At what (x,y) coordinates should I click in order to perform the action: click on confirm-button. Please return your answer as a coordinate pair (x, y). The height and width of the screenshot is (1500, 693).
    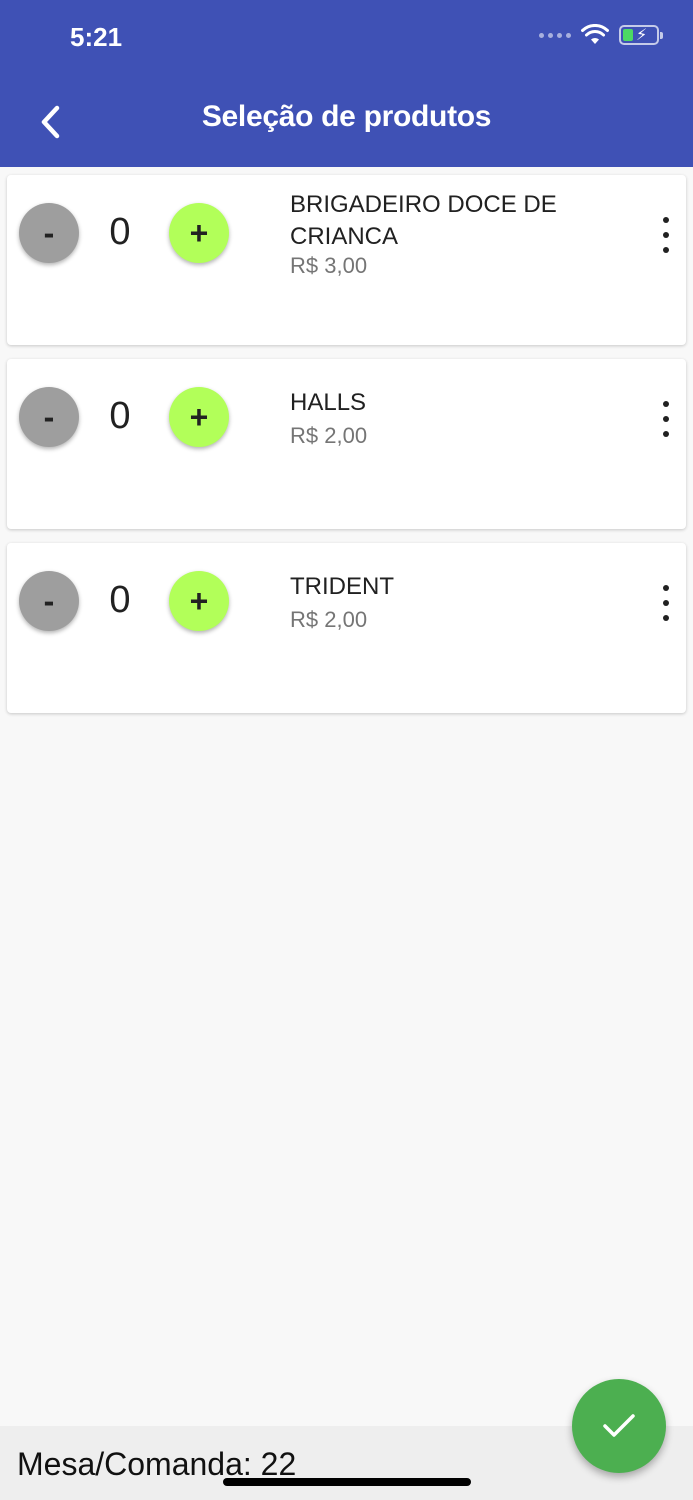
    Looking at the image, I should click on (619, 1426).